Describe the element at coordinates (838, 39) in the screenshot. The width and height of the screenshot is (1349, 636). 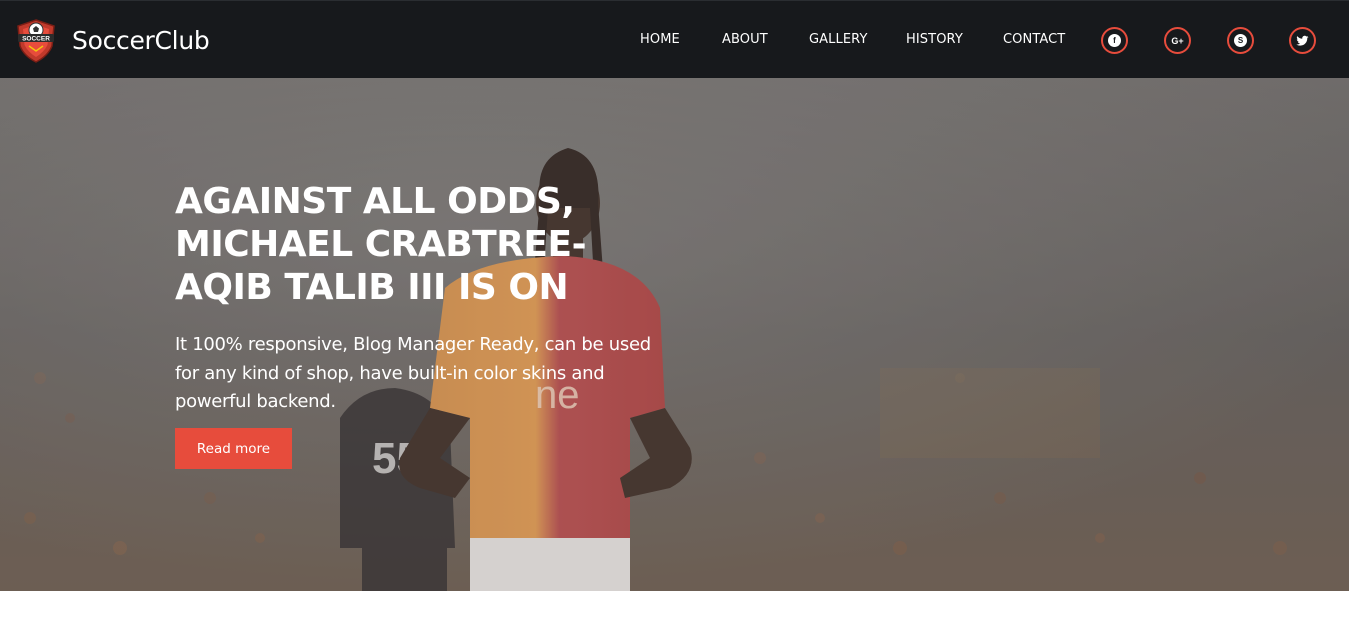
I see `nav-gallery: GALLERY` at that location.